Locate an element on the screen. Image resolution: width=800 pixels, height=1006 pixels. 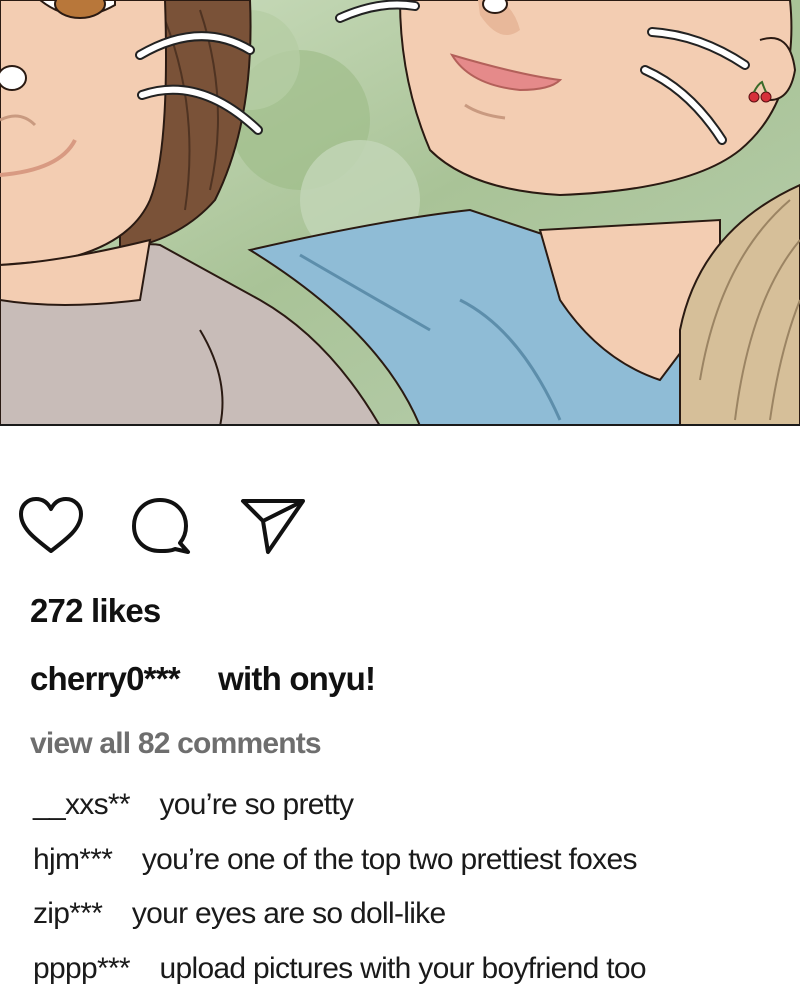
comment-bubble-icon is located at coordinates (163, 526).